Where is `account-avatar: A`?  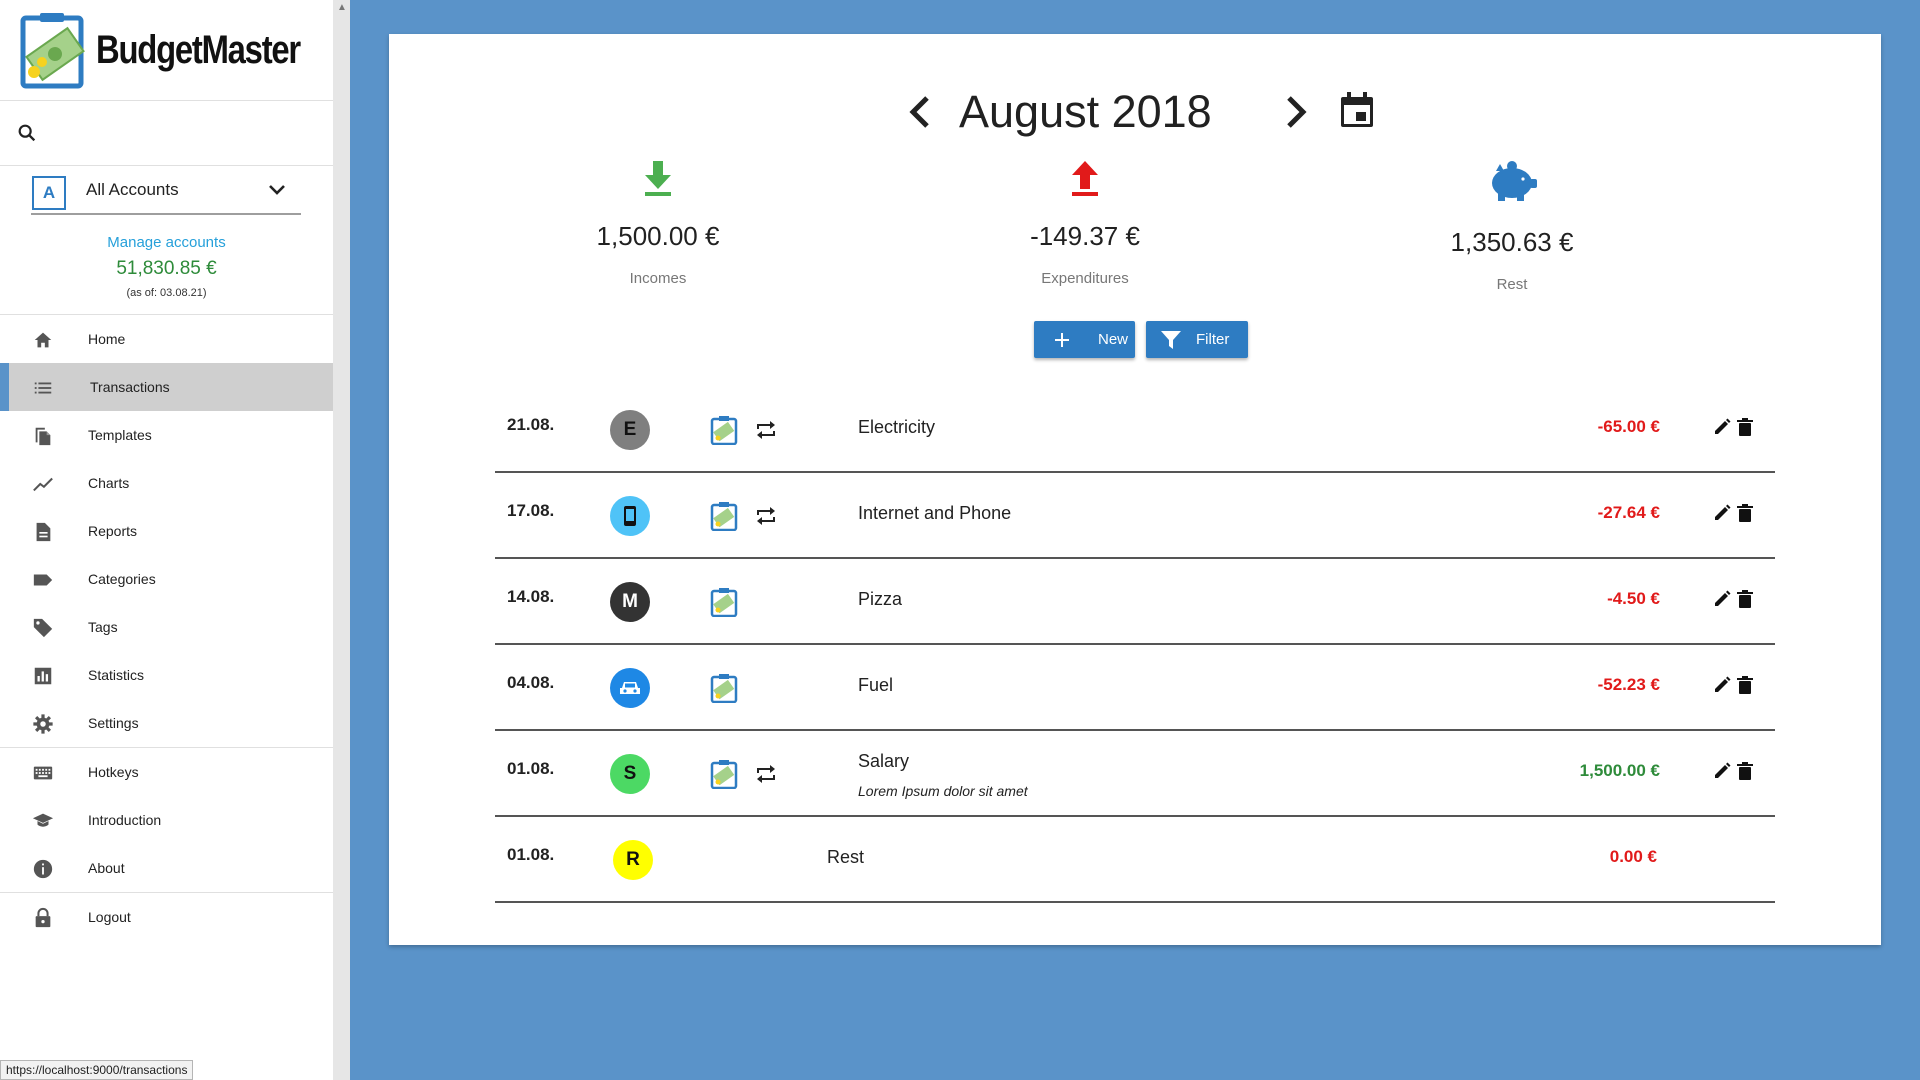 account-avatar: A is located at coordinates (49, 193).